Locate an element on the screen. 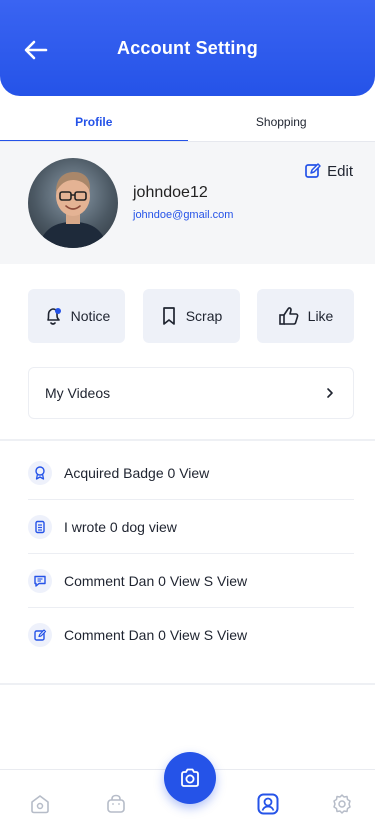 The height and width of the screenshot is (833, 375). list-item-comment: Comment Dan 0 View S View is located at coordinates (191, 581).